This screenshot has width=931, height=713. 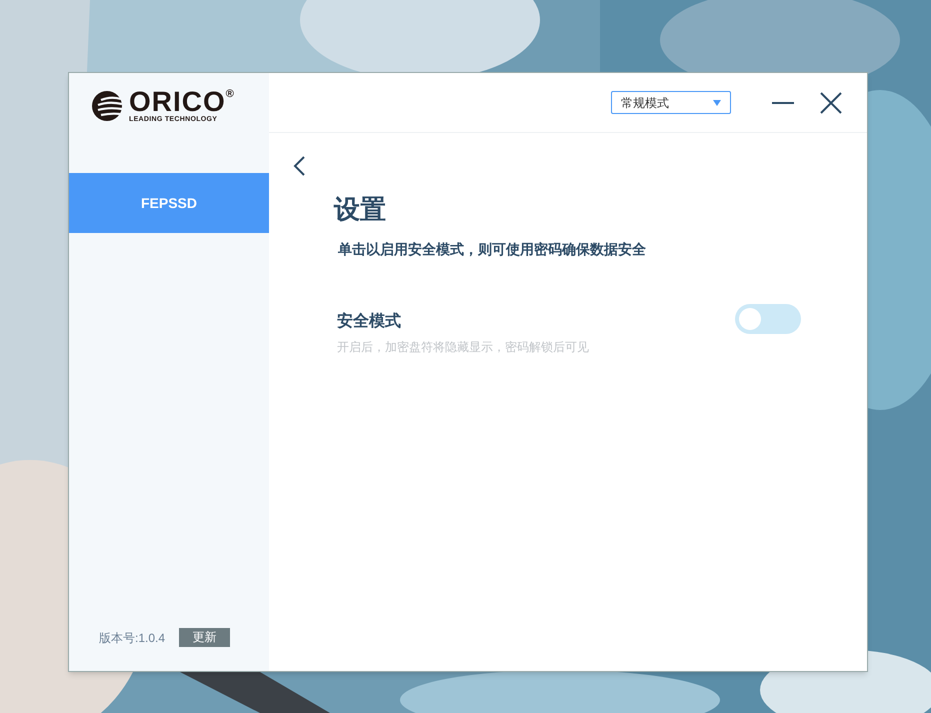 I want to click on option-label: 安全模式, so click(x=369, y=321).